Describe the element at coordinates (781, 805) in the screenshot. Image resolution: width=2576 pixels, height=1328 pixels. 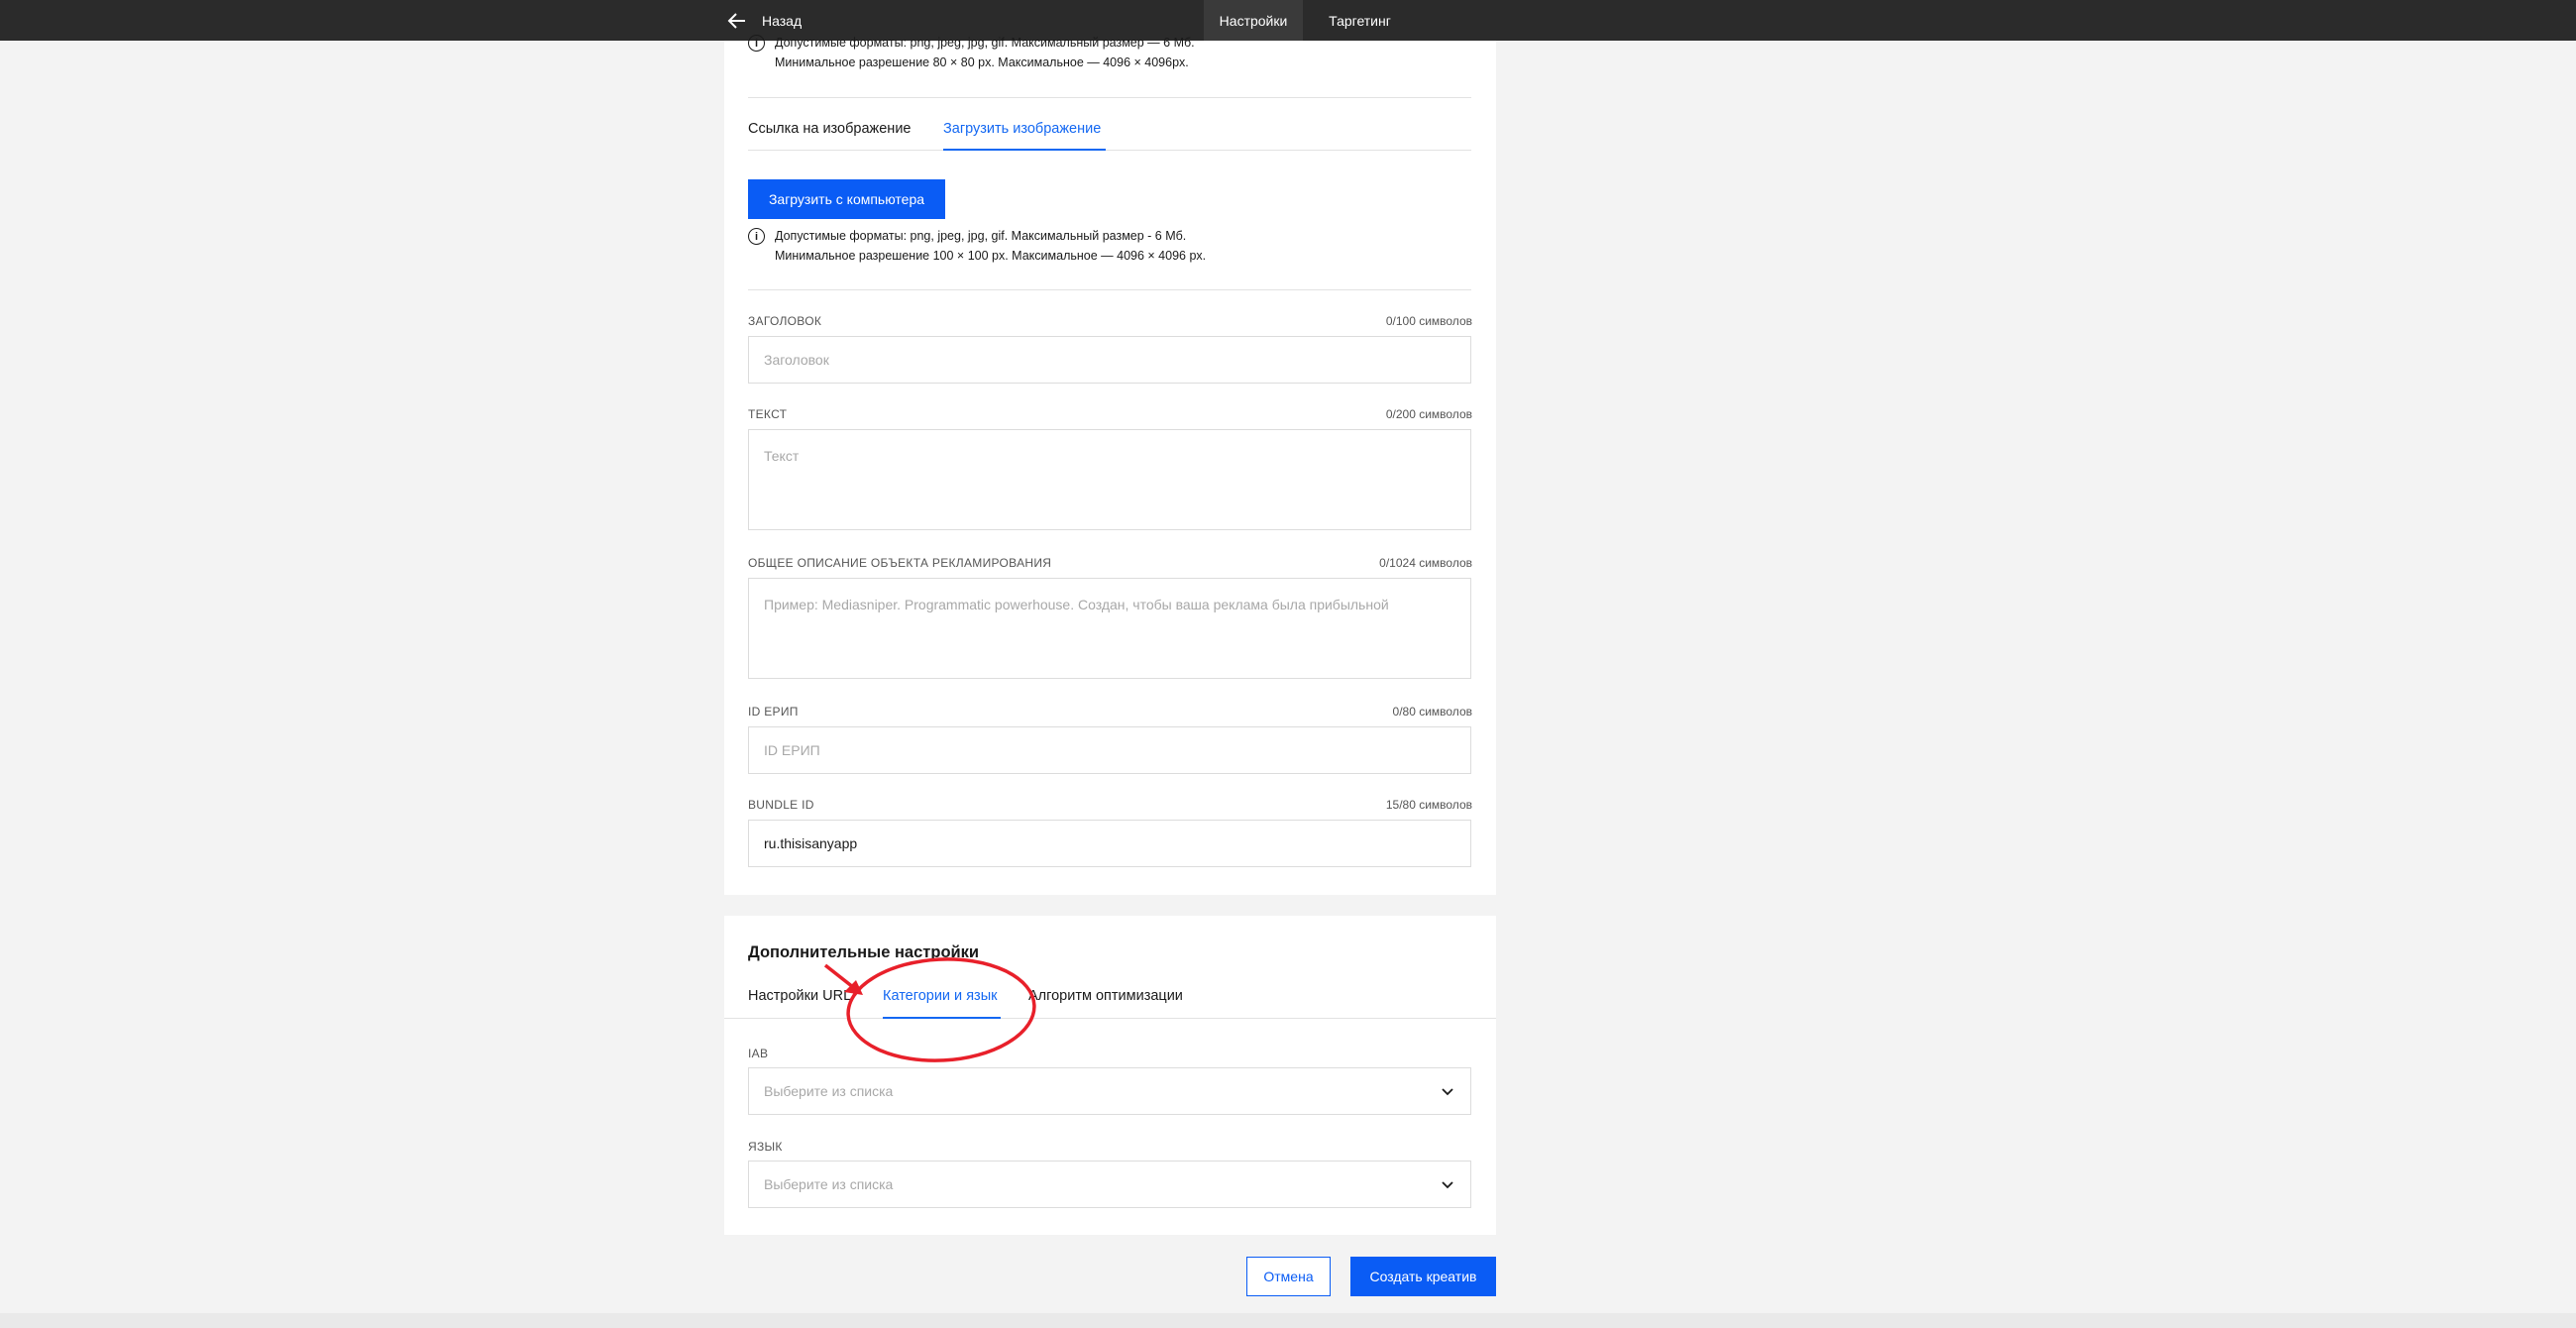
I see `bundle-label: BUNDLE ID` at that location.